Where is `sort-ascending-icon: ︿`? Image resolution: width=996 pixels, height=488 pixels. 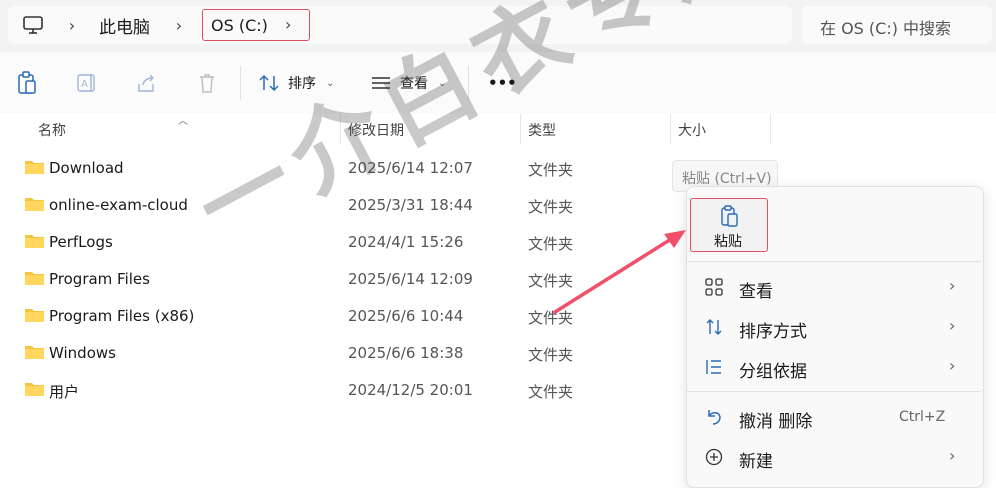
sort-ascending-icon: ︿ is located at coordinates (183, 121).